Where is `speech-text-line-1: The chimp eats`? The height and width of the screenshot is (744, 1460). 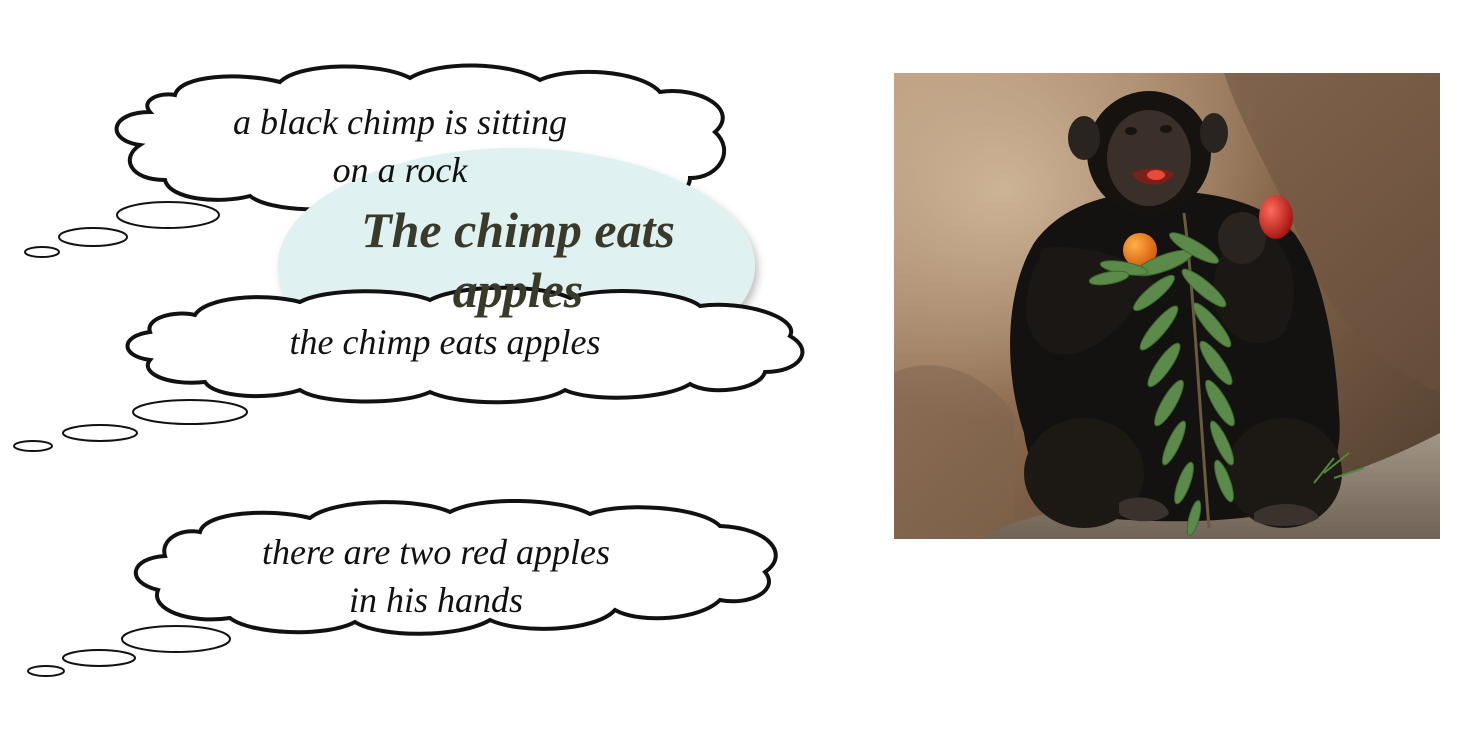
speech-text-line-1: The chimp eats is located at coordinates (518, 230).